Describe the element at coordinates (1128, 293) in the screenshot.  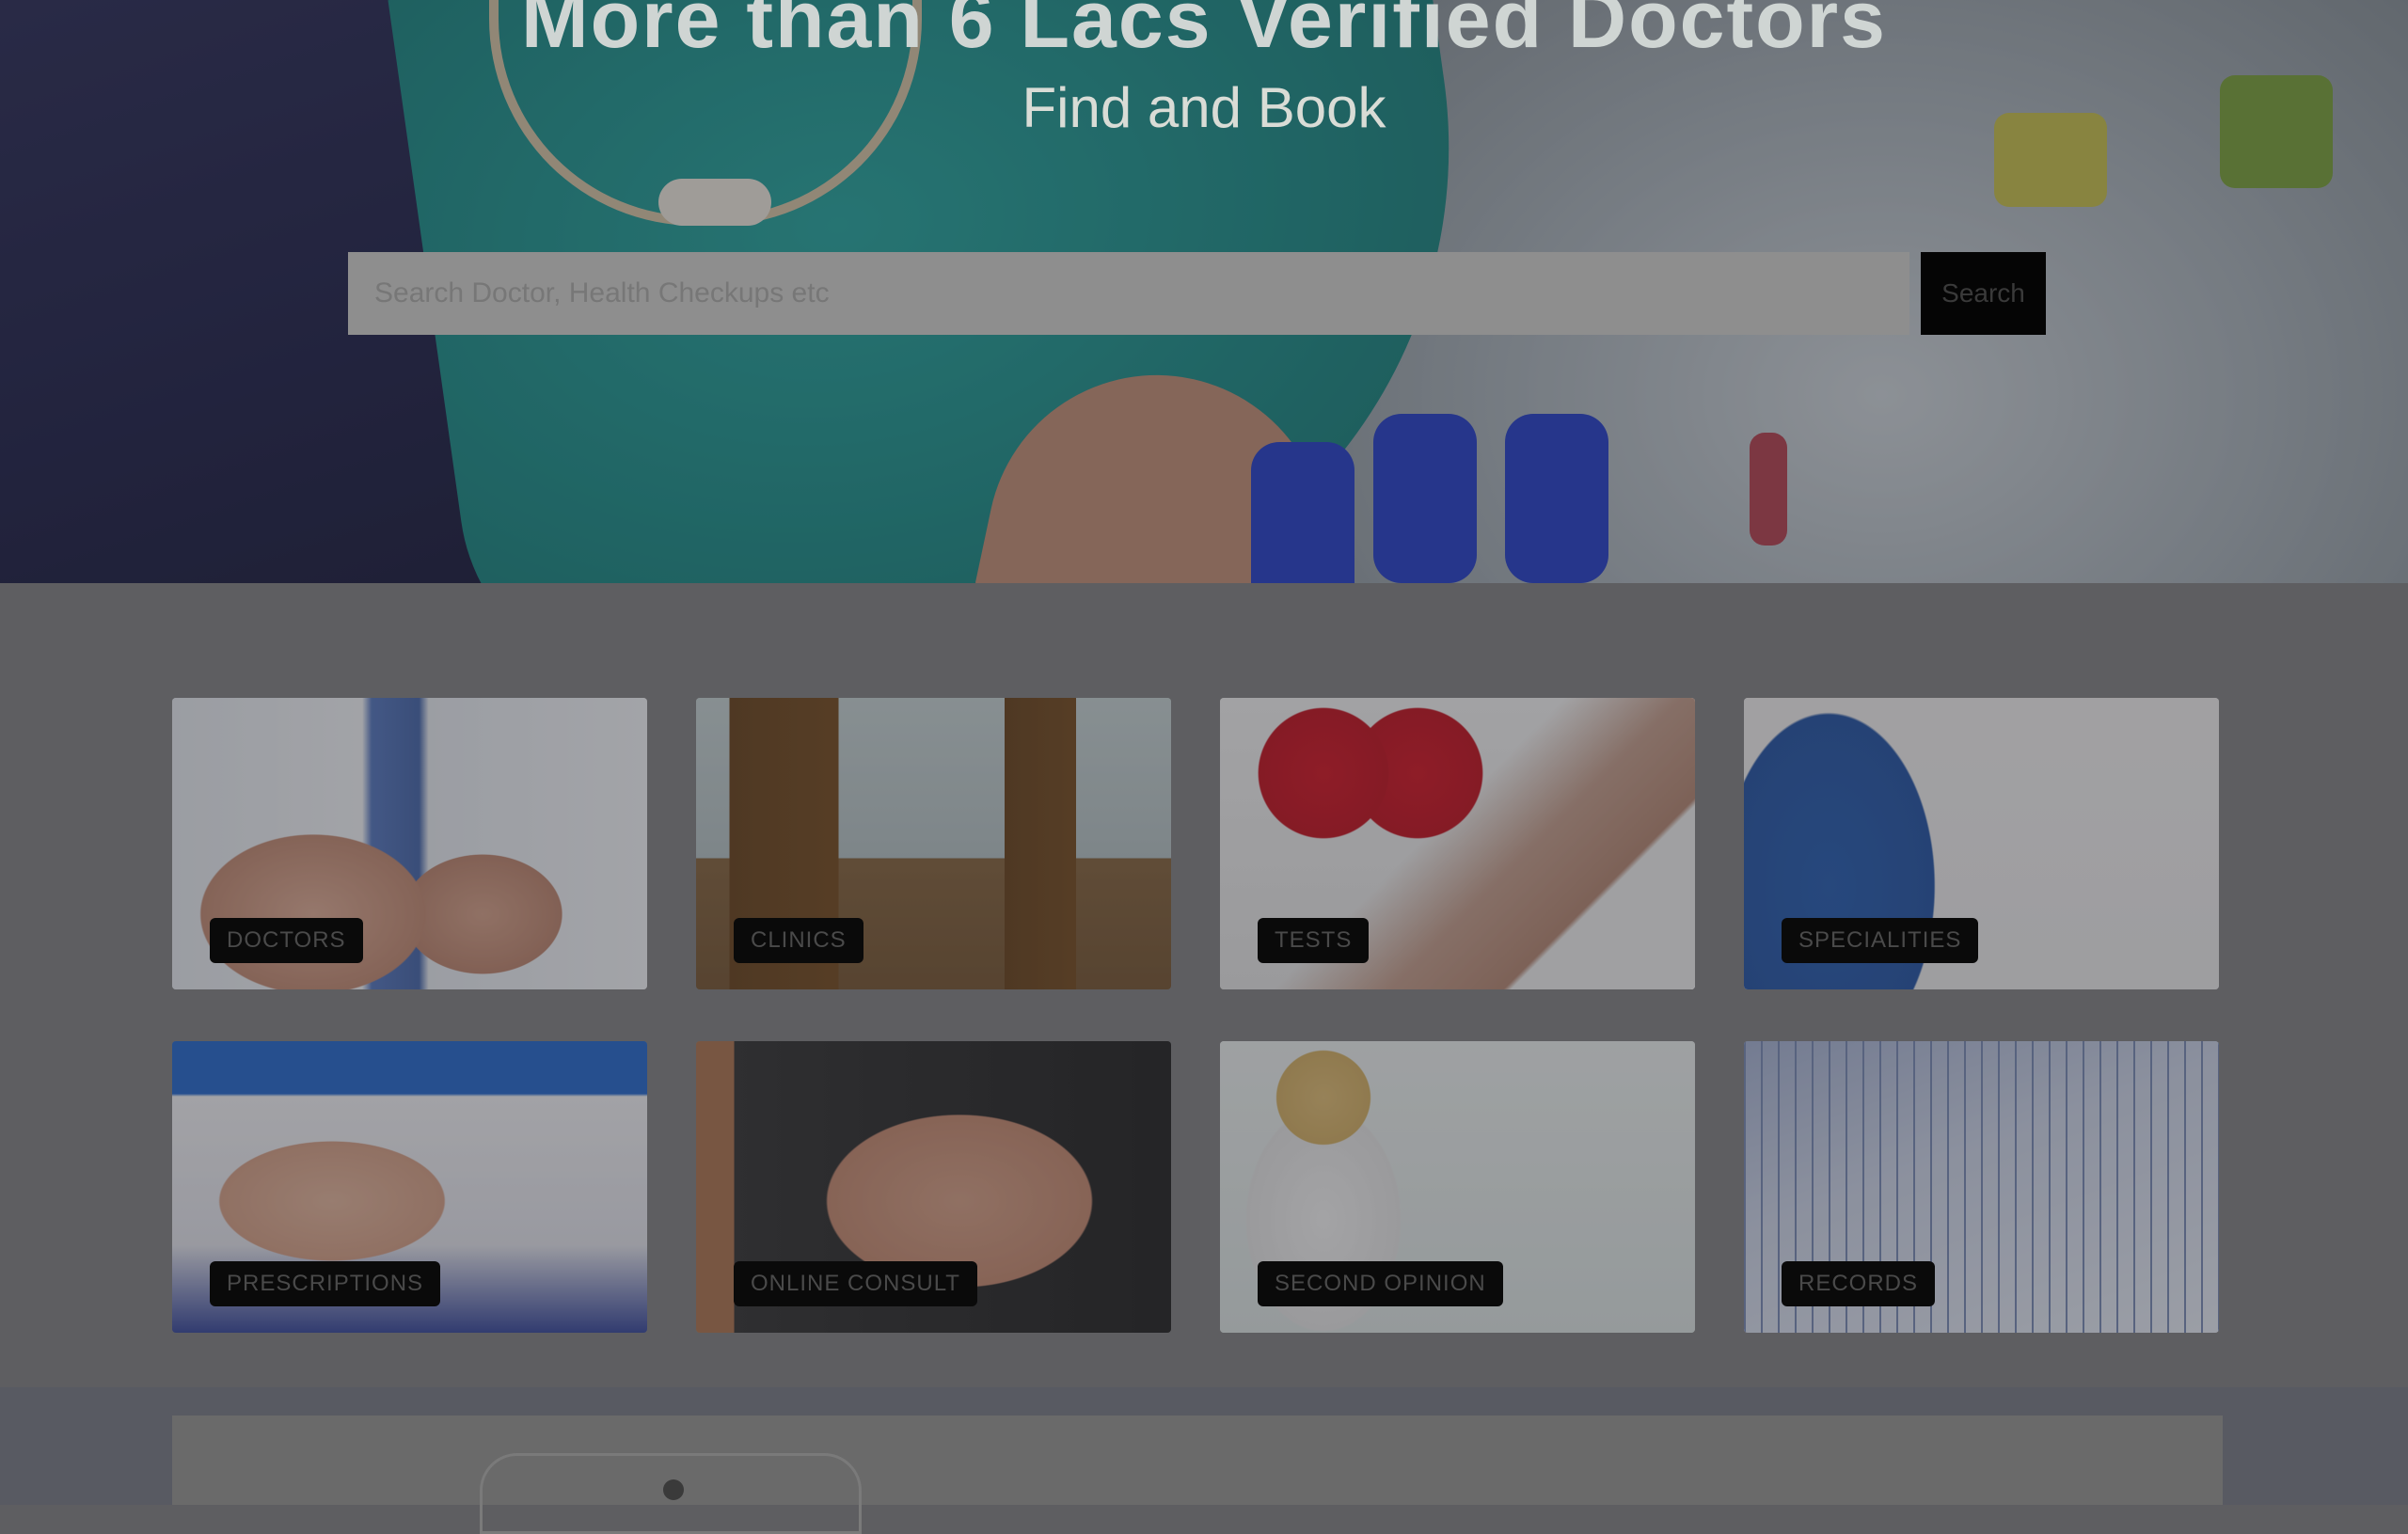
I see `search-input` at that location.